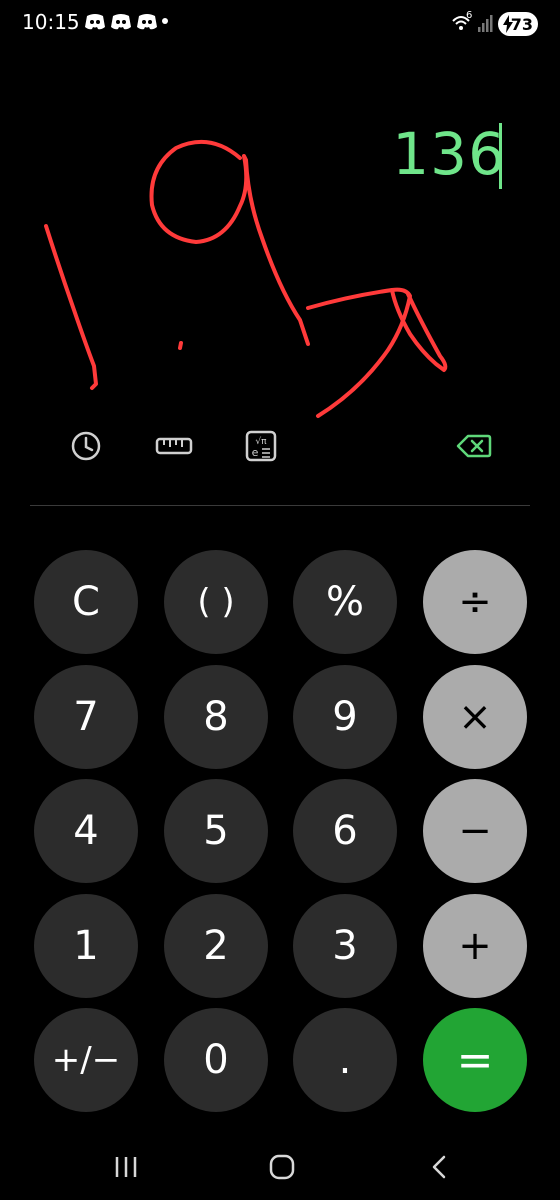 The width and height of the screenshot is (560, 1200). What do you see at coordinates (280, 24) in the screenshot?
I see `status-bar: 10:15 6 73` at bounding box center [280, 24].